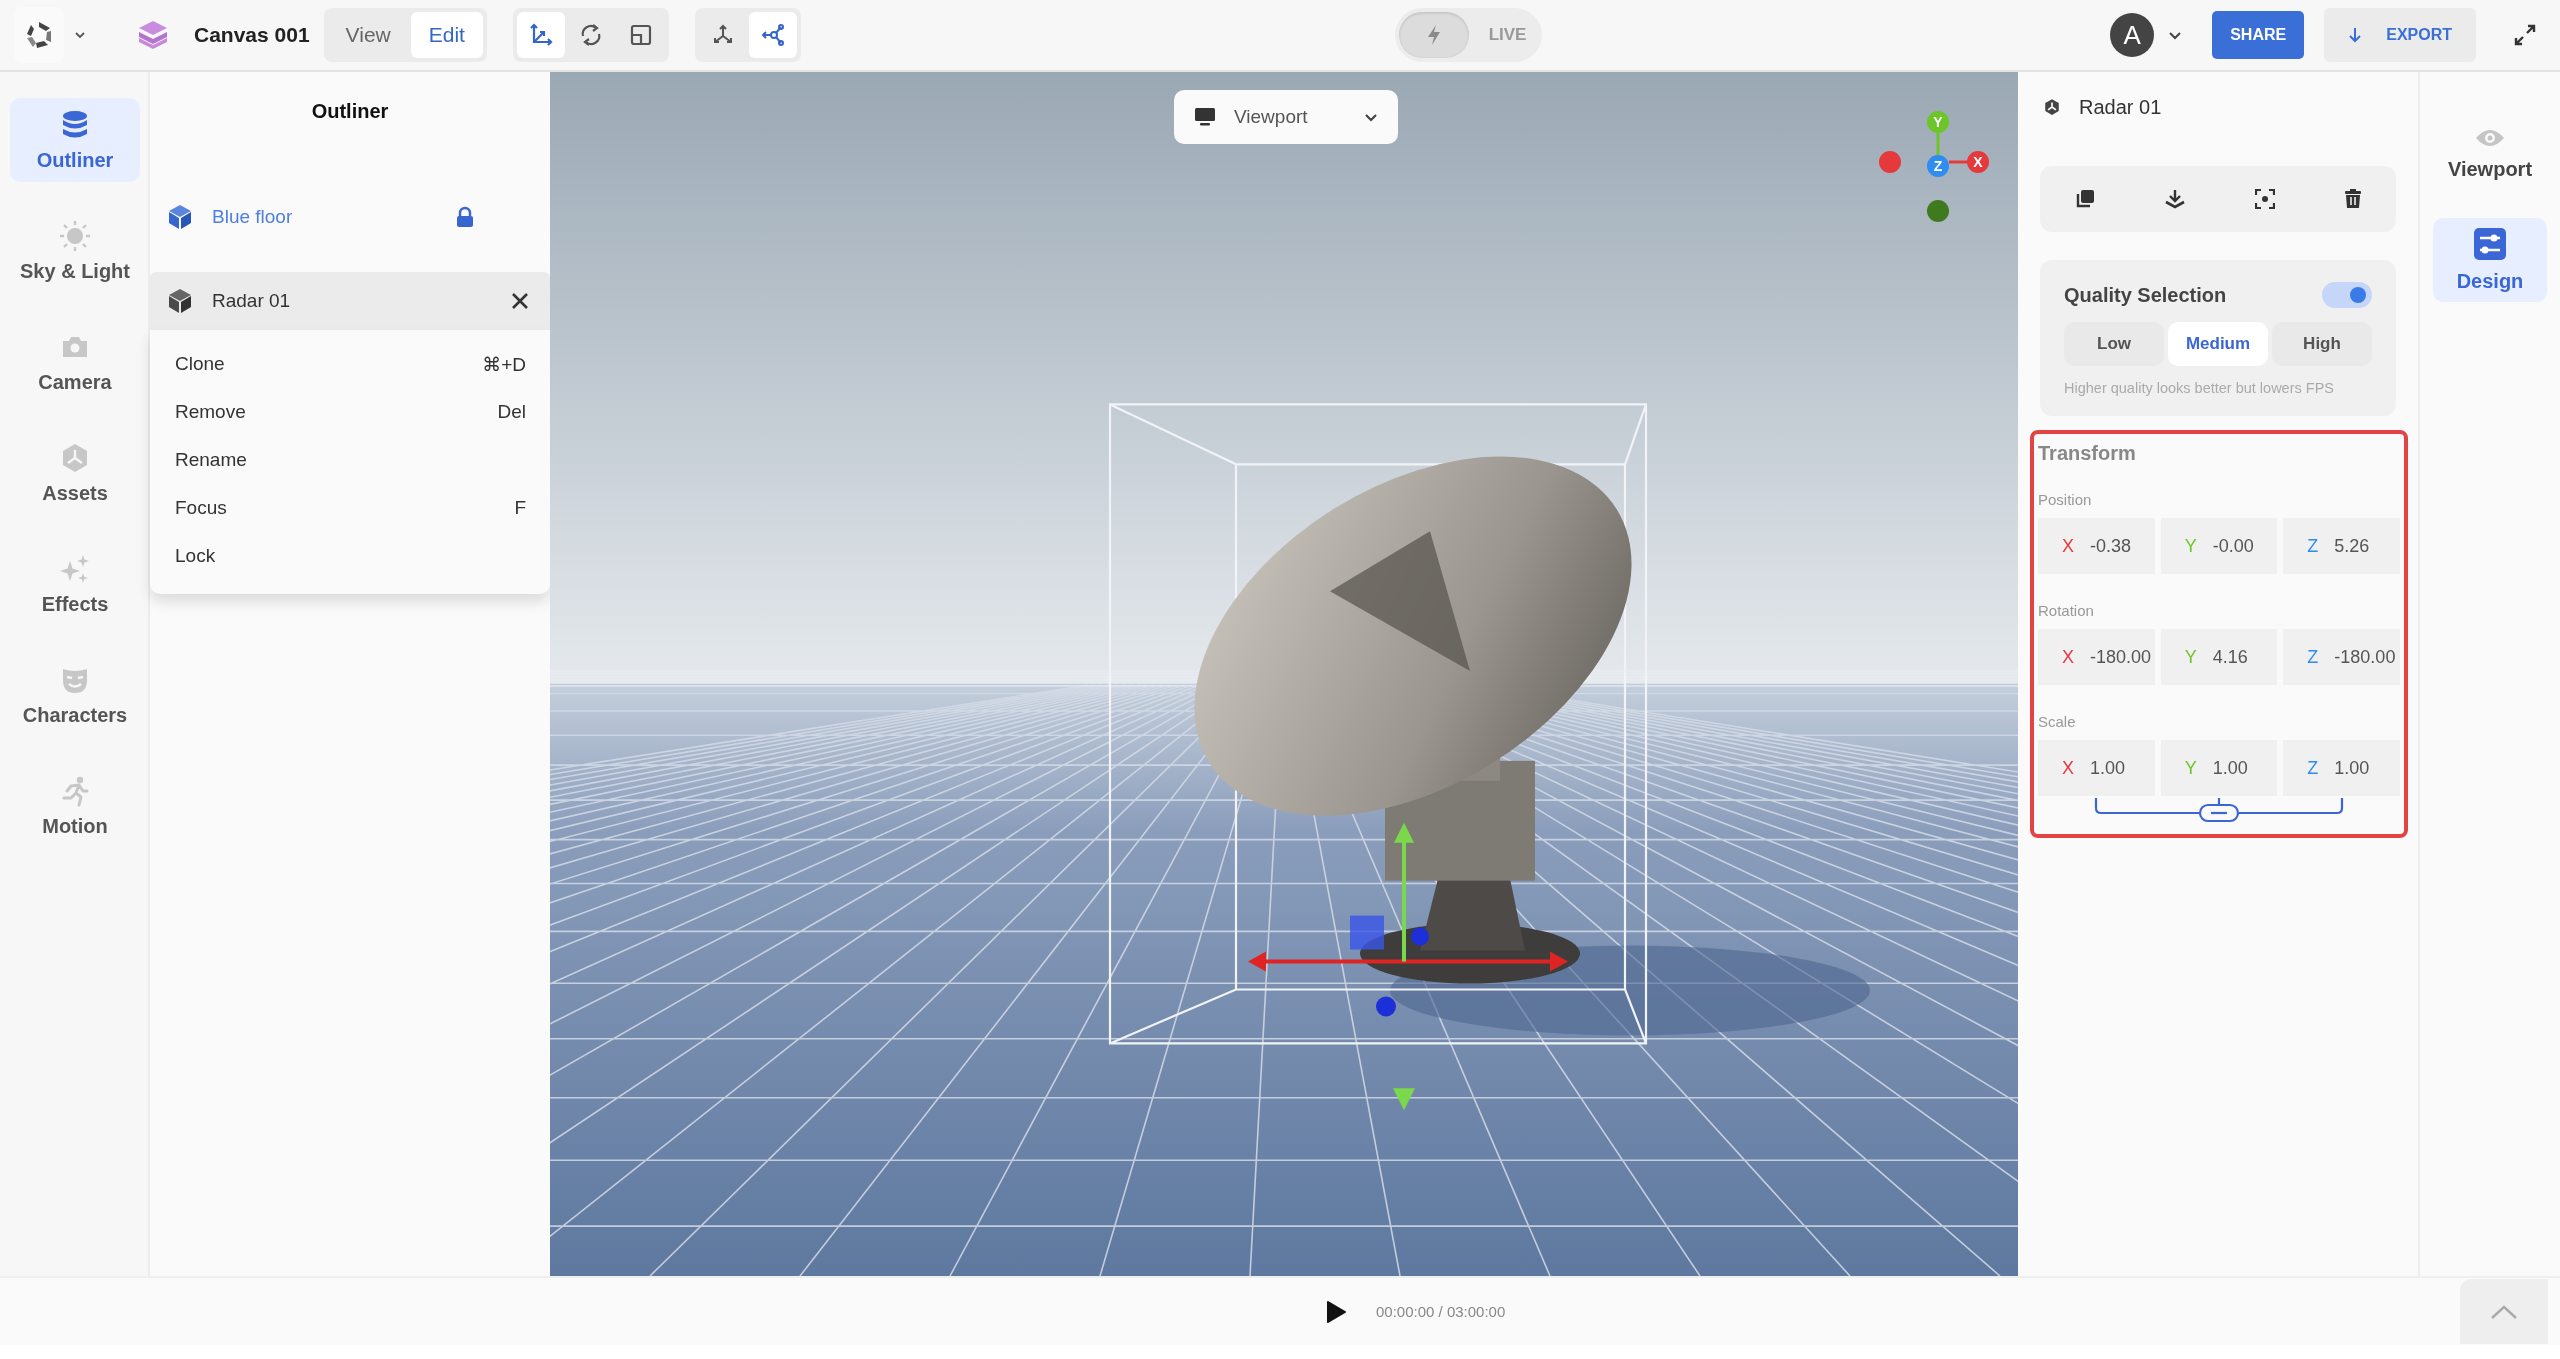  Describe the element at coordinates (2219, 657) in the screenshot. I see `number-field: Y 4.16` at that location.